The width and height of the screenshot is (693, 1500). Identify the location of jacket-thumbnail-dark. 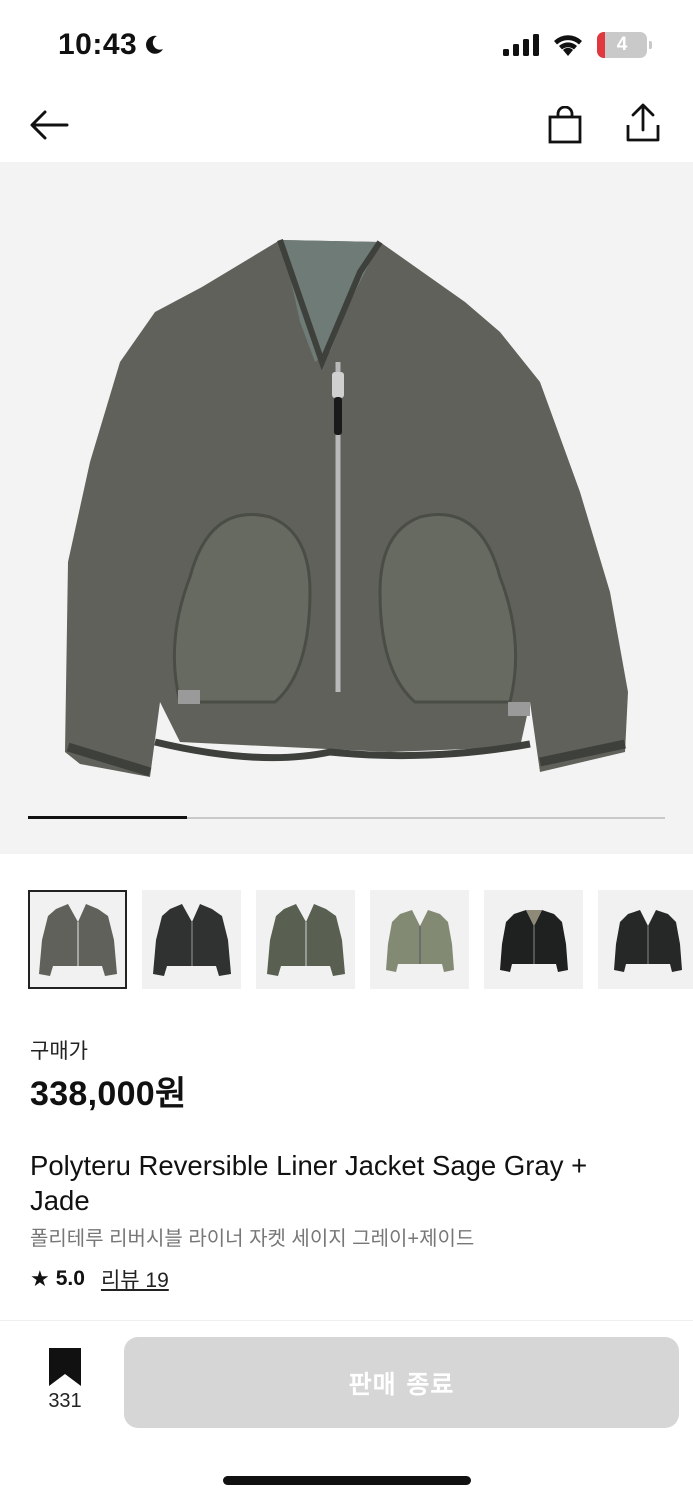
(191, 939).